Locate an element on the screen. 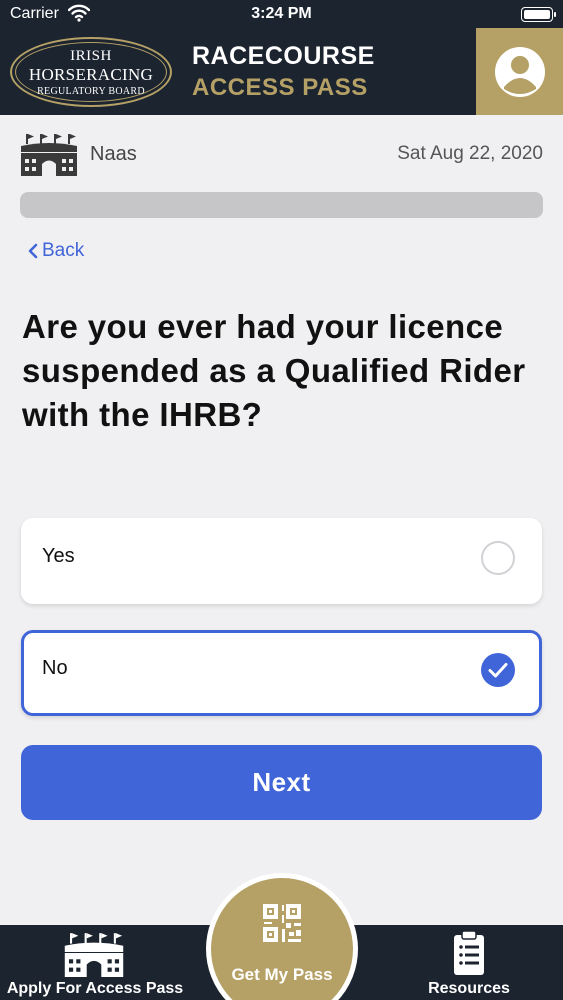 The height and width of the screenshot is (1000, 563). clock: 3:24 PM is located at coordinates (281, 13).